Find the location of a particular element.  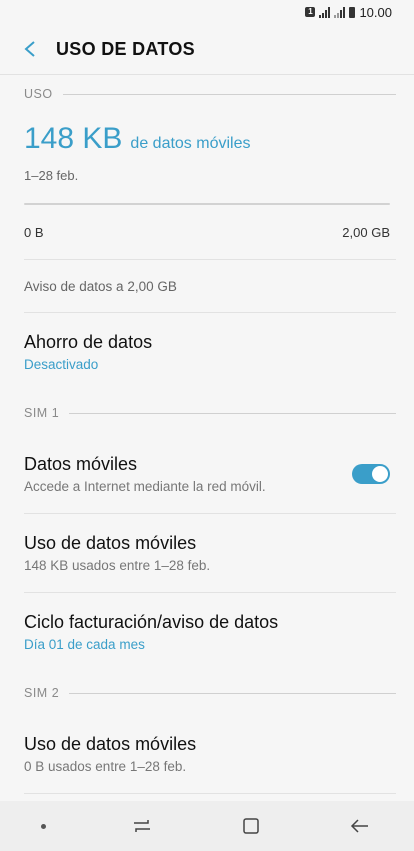

recents-icon is located at coordinates (142, 826).